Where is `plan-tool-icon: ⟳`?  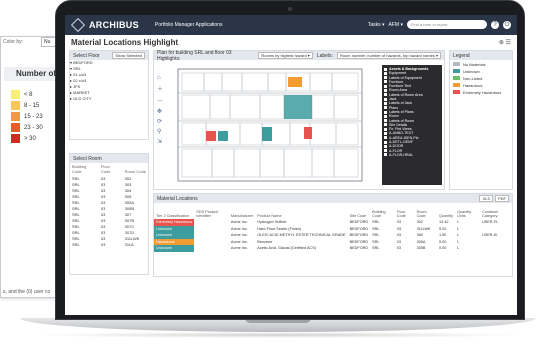 plan-tool-icon: ⟳ is located at coordinates (160, 121).